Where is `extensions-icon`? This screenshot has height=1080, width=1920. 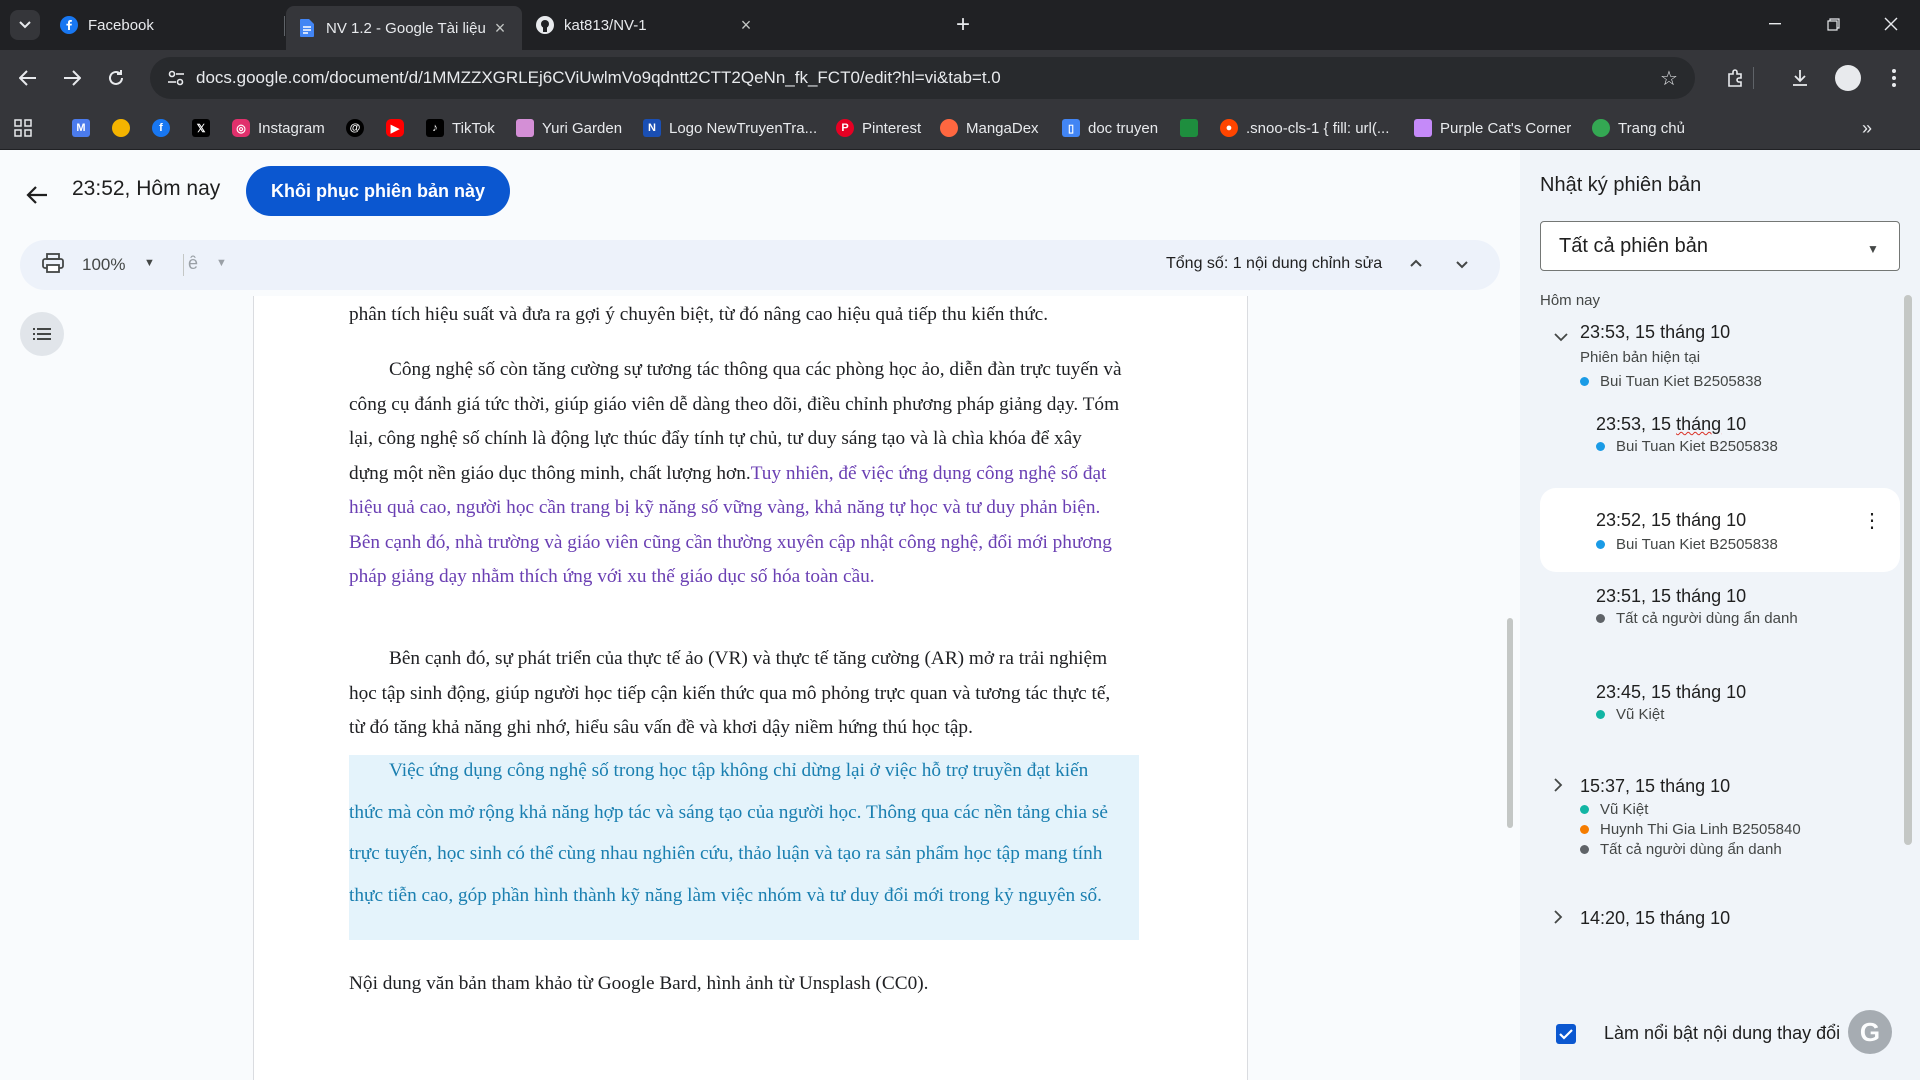
extensions-icon is located at coordinates (1736, 78).